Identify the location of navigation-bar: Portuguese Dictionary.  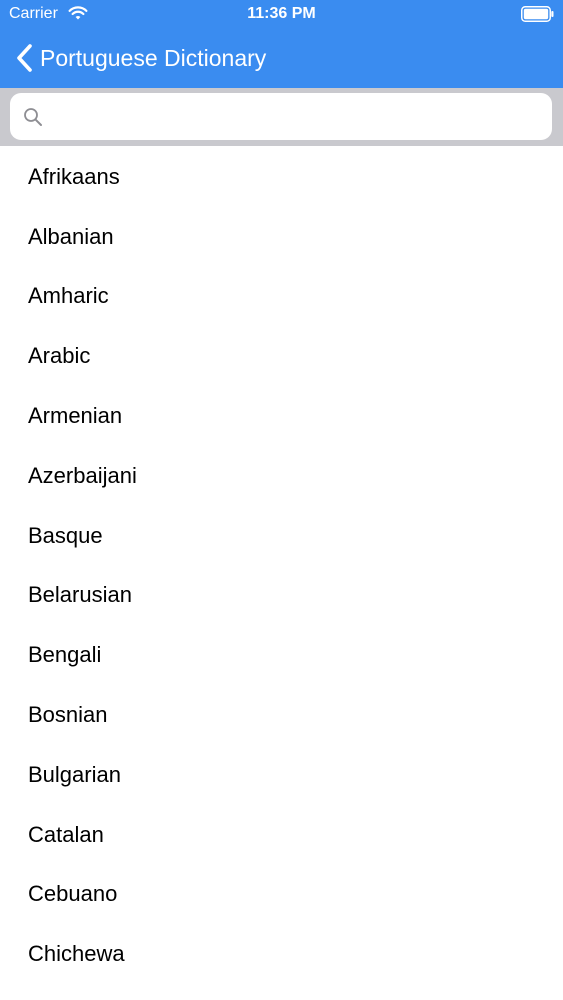
(281, 58).